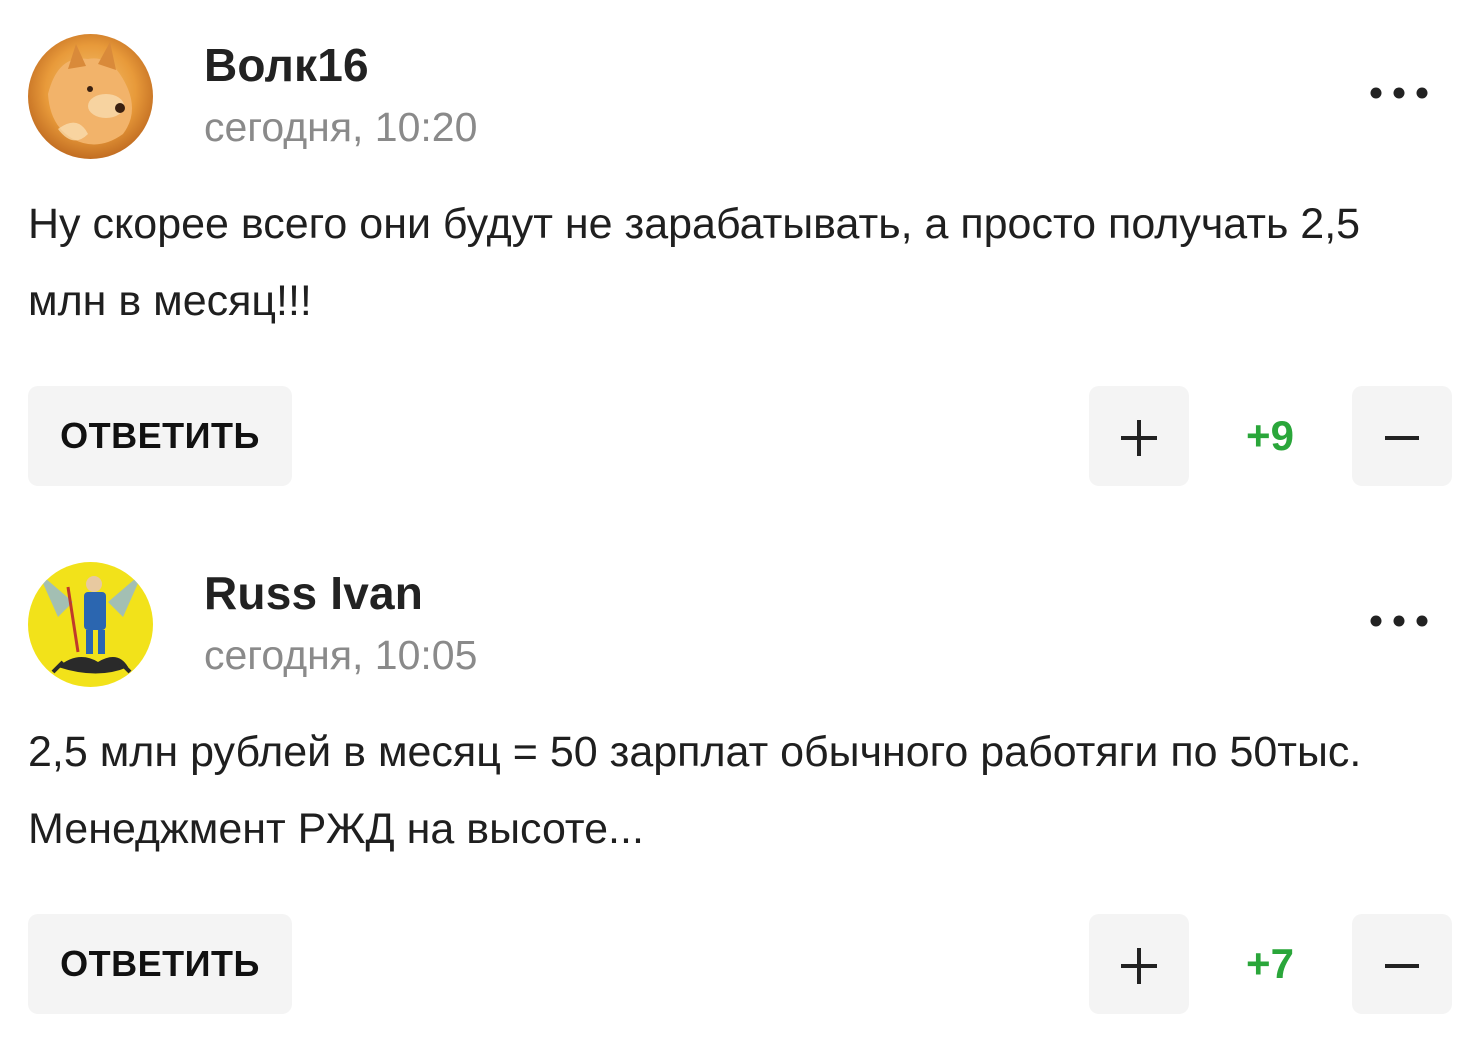 The width and height of the screenshot is (1460, 1056). I want to click on coat-of-arms-avatar-icon, so click(90, 624).